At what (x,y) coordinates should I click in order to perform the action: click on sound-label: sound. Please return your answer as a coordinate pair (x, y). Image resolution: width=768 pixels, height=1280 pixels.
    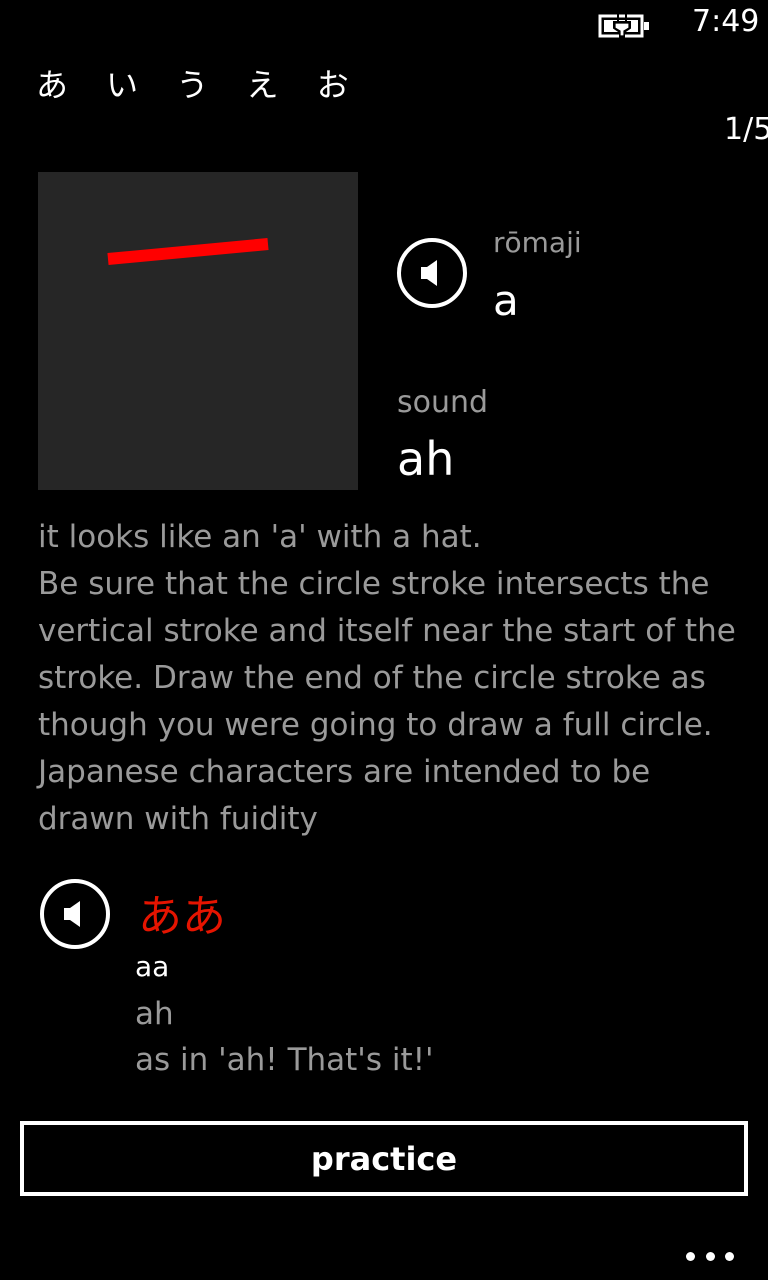
    Looking at the image, I should click on (443, 402).